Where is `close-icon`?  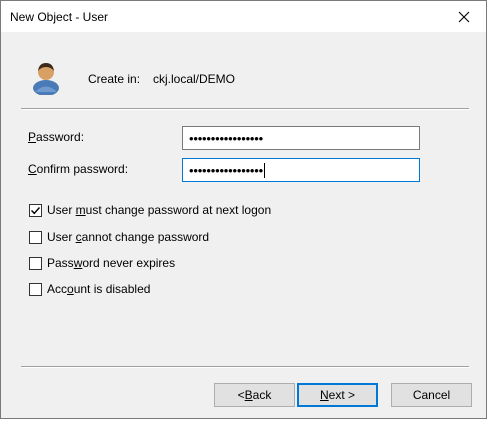 close-icon is located at coordinates (464, 16).